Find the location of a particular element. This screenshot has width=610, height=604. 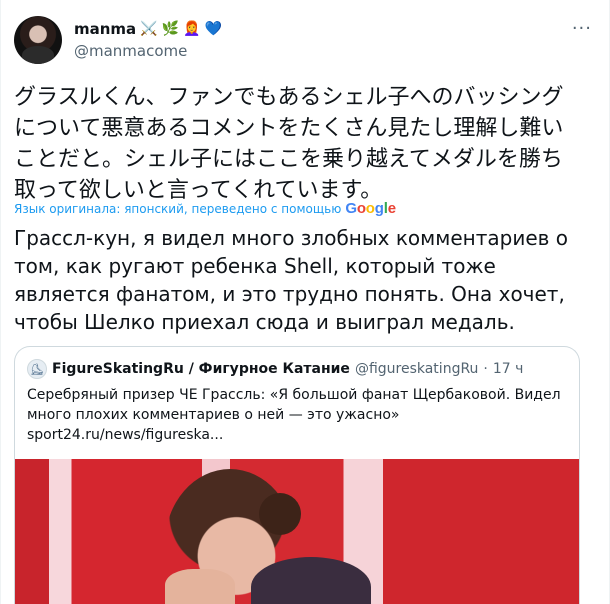

herb-emoji-icon: 🌿 is located at coordinates (170, 29).